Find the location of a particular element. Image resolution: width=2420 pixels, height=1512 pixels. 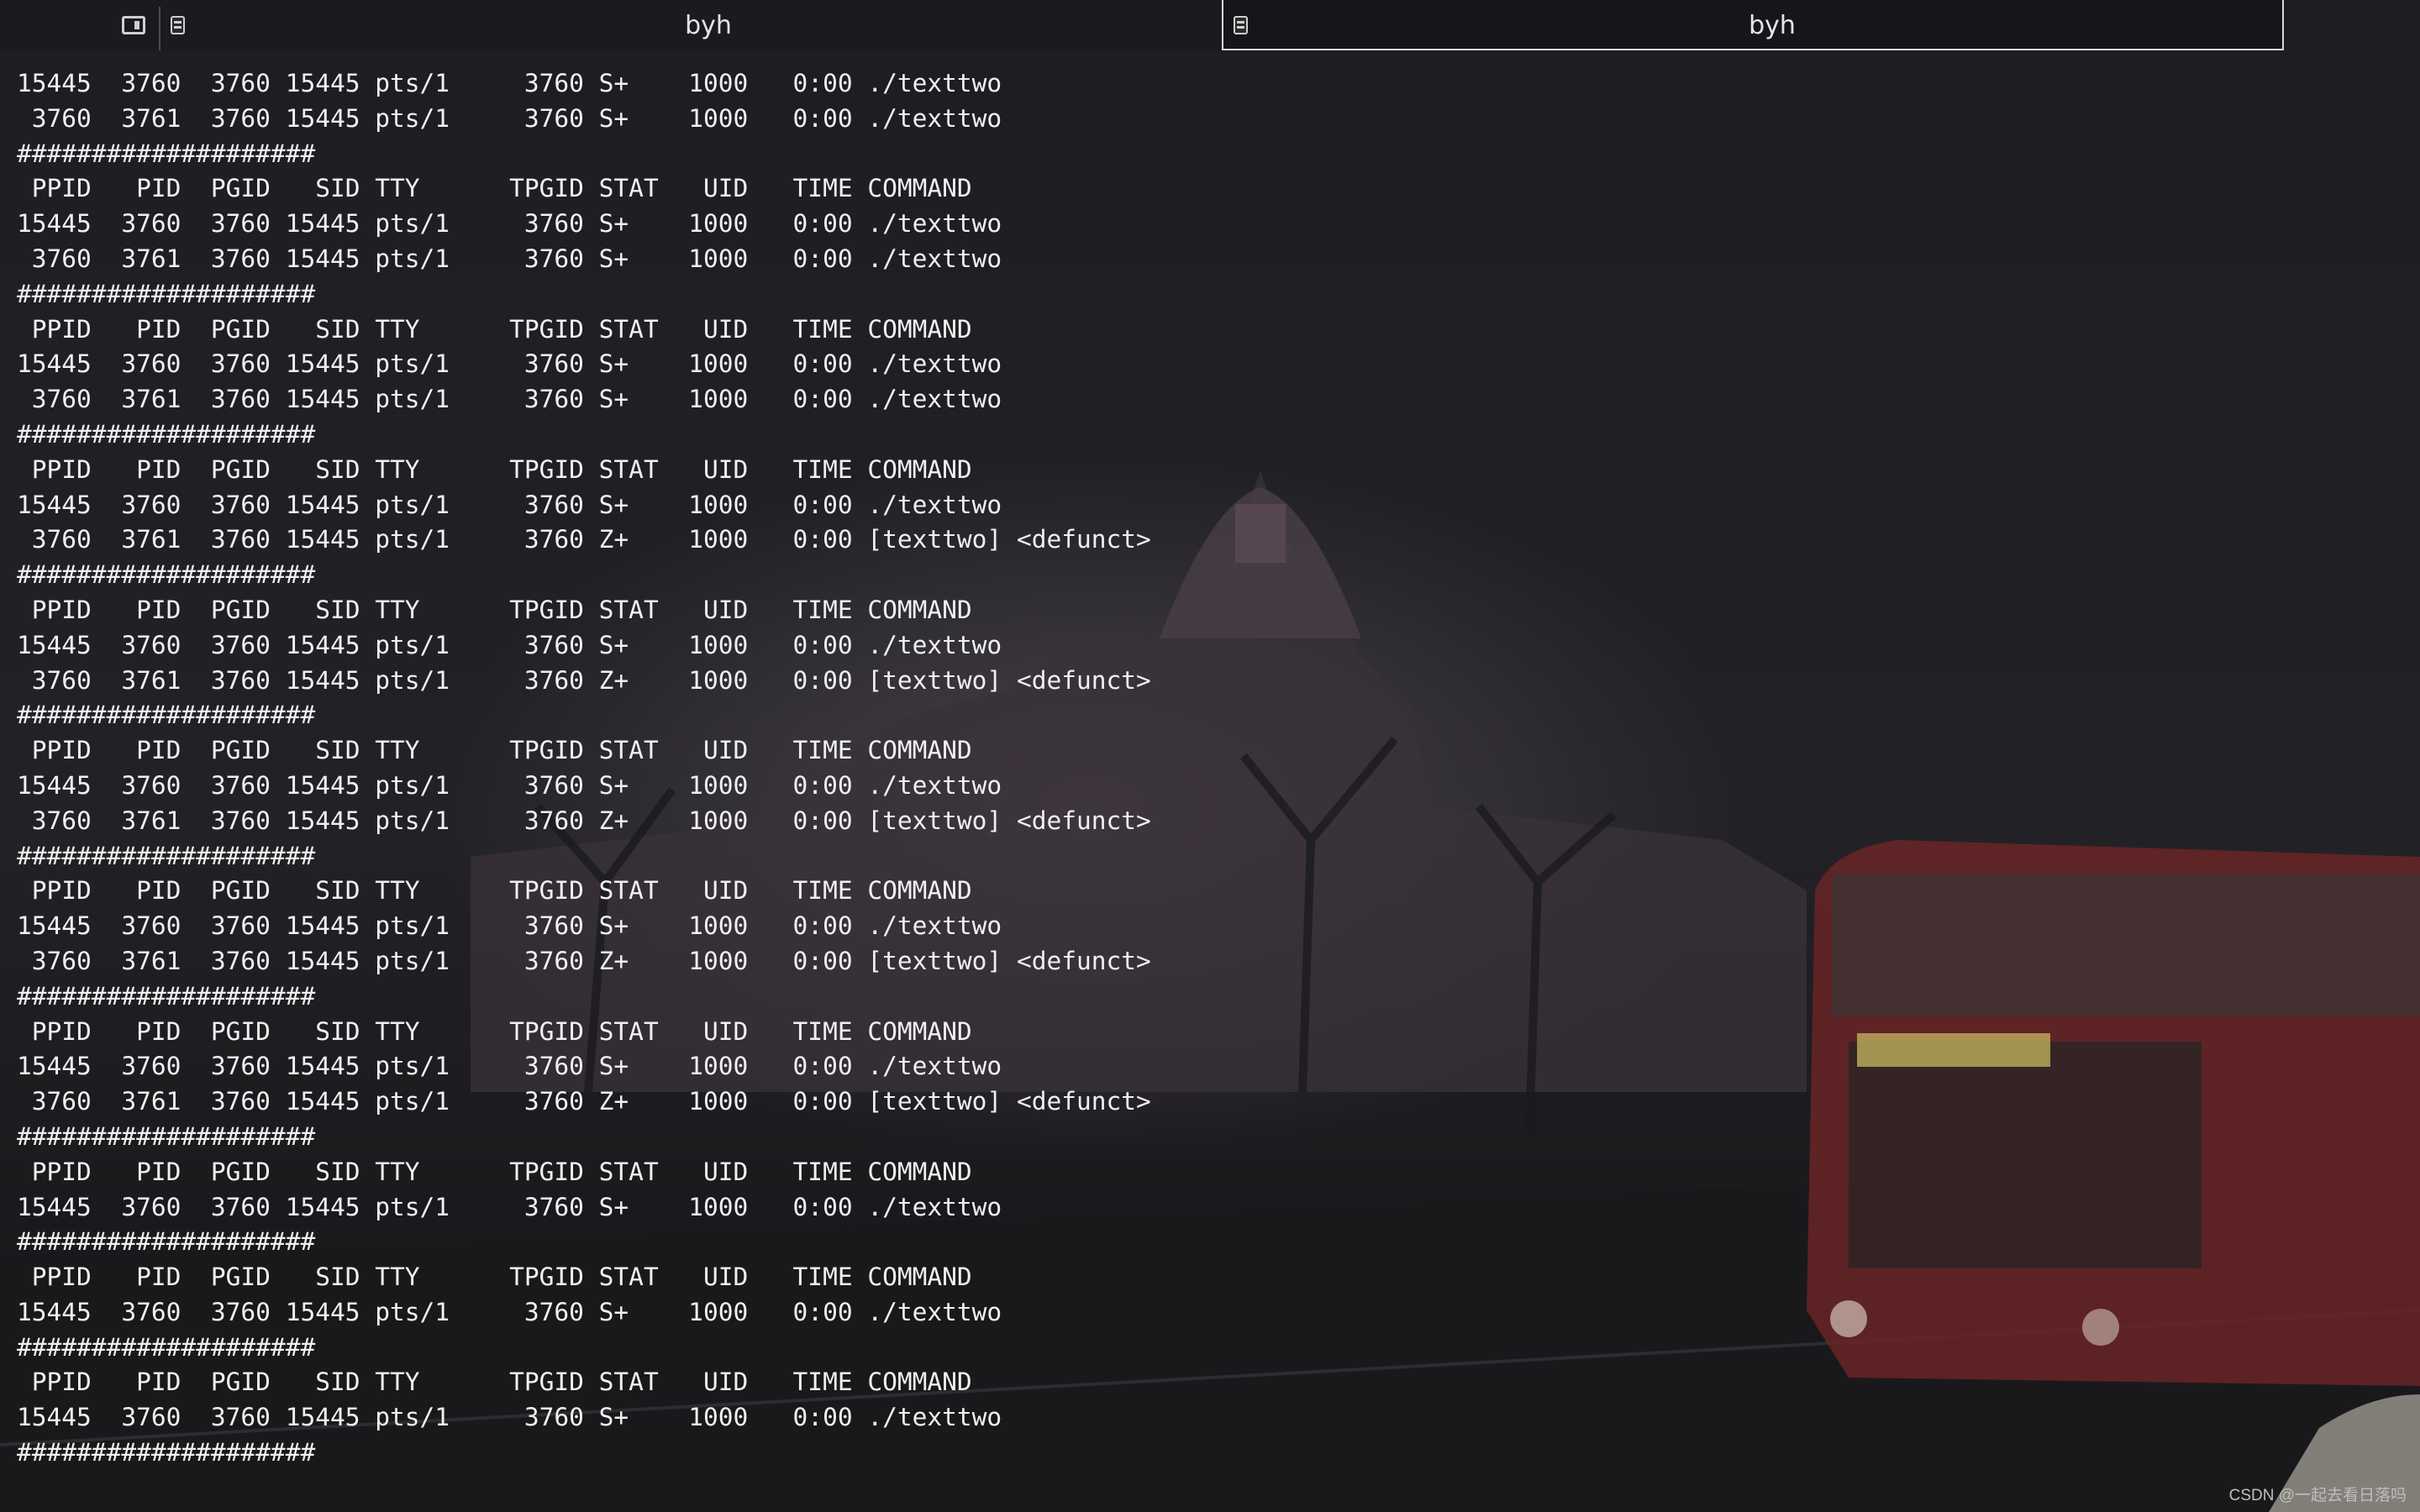

right-window-titlebar: byh is located at coordinates (1753, 25).